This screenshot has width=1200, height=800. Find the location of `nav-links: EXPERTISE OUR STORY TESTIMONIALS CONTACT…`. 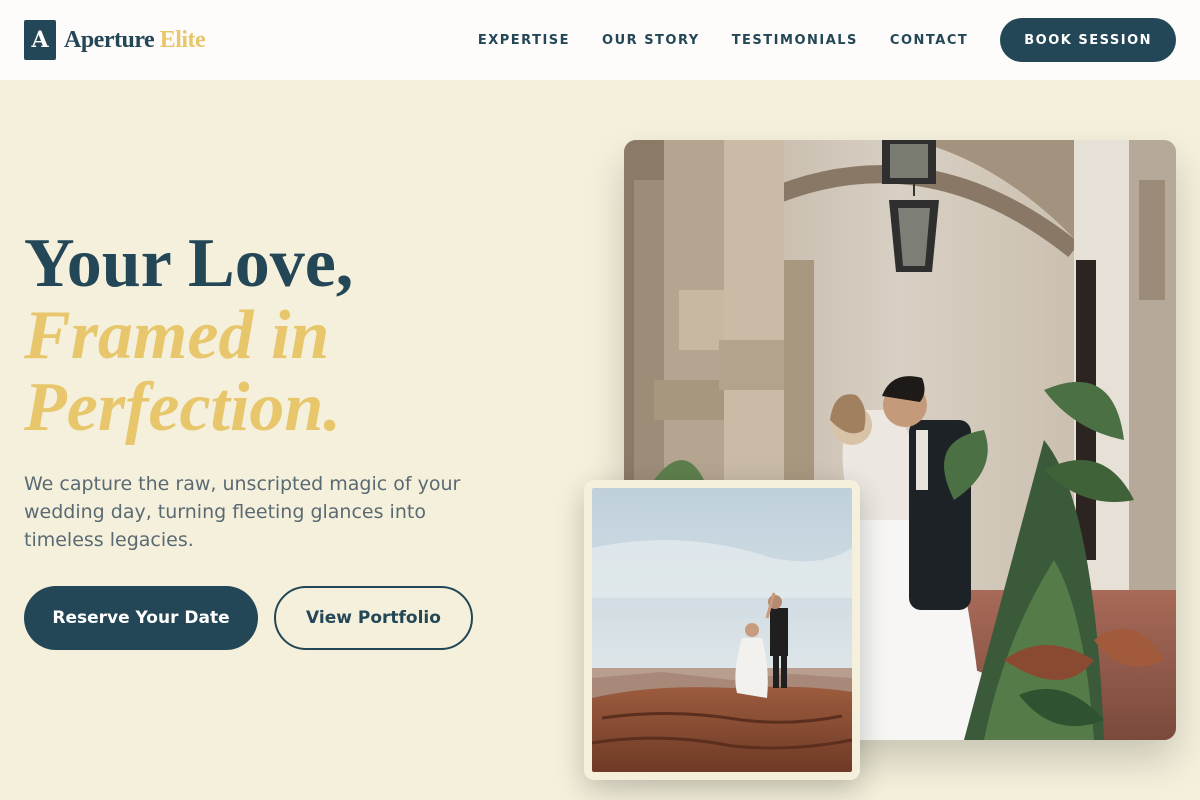

nav-links: EXPERTISE OUR STORY TESTIMONIALS CONTACT… is located at coordinates (827, 40).